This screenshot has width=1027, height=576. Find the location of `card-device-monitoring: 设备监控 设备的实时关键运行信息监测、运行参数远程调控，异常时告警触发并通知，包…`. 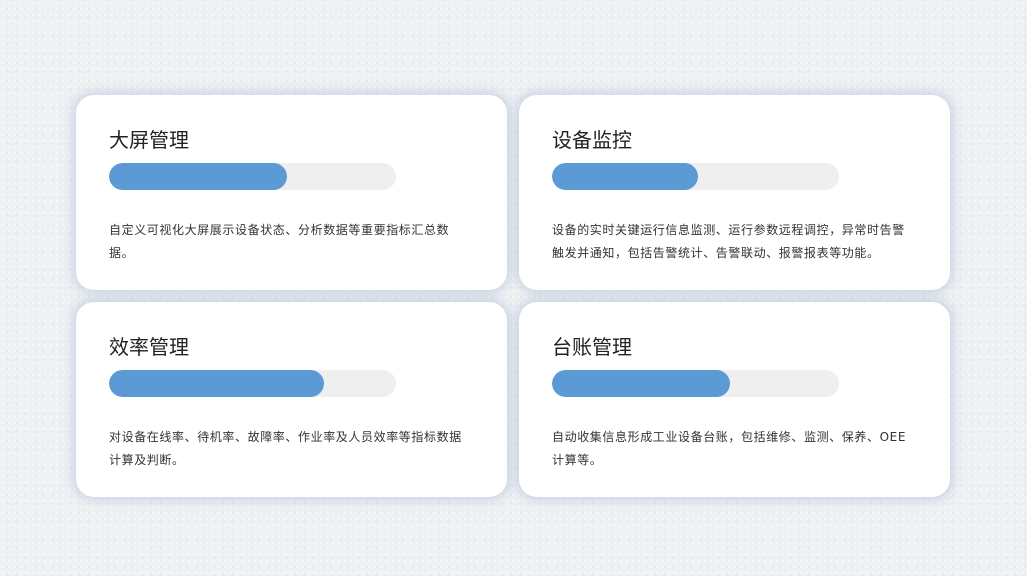

card-device-monitoring: 设备监控 设备的实时关键运行信息监测、运行参数远程调控，异常时告警触发并通知，包… is located at coordinates (734, 192).